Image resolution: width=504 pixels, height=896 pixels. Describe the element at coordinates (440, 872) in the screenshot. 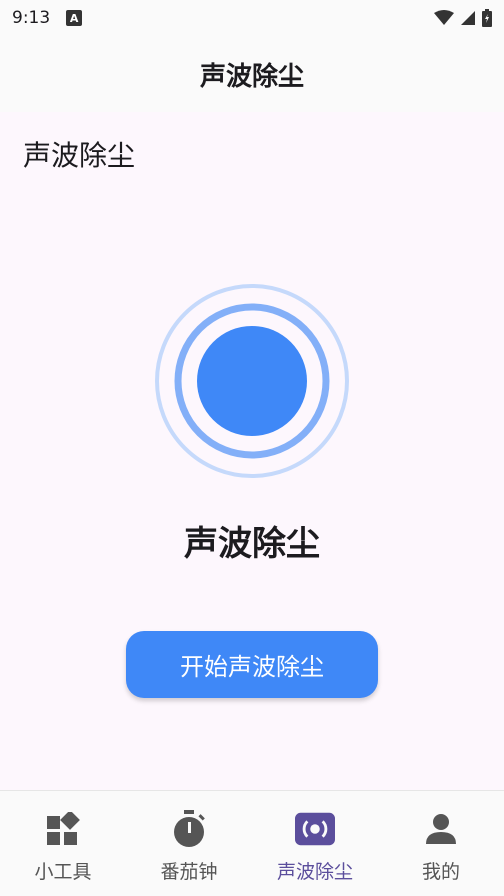

I see `nav-label-profile: 我的` at that location.